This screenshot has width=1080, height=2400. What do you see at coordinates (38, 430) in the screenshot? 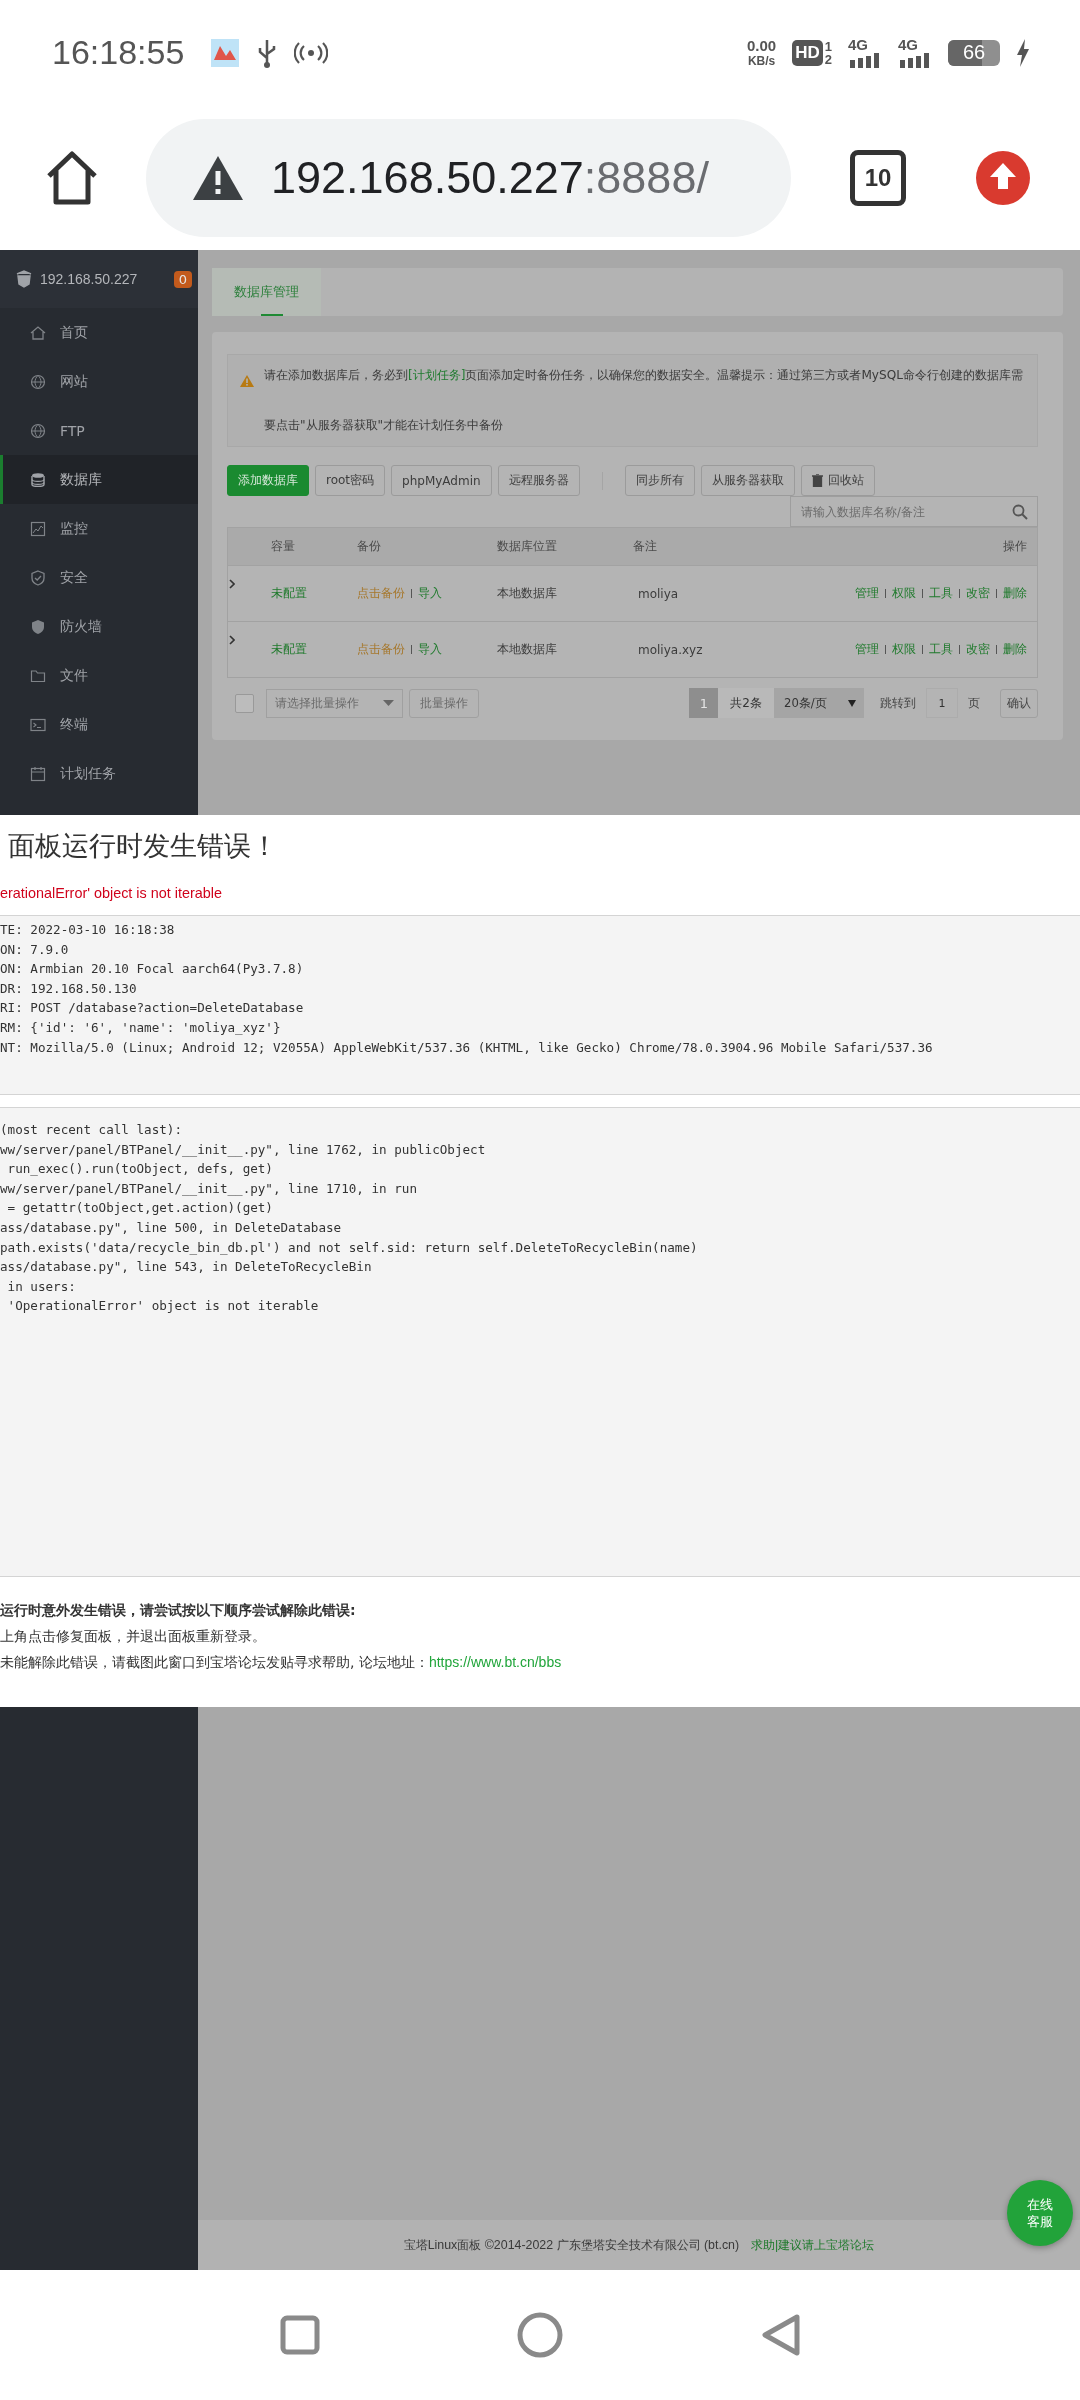
I see `globe-icon` at bounding box center [38, 430].